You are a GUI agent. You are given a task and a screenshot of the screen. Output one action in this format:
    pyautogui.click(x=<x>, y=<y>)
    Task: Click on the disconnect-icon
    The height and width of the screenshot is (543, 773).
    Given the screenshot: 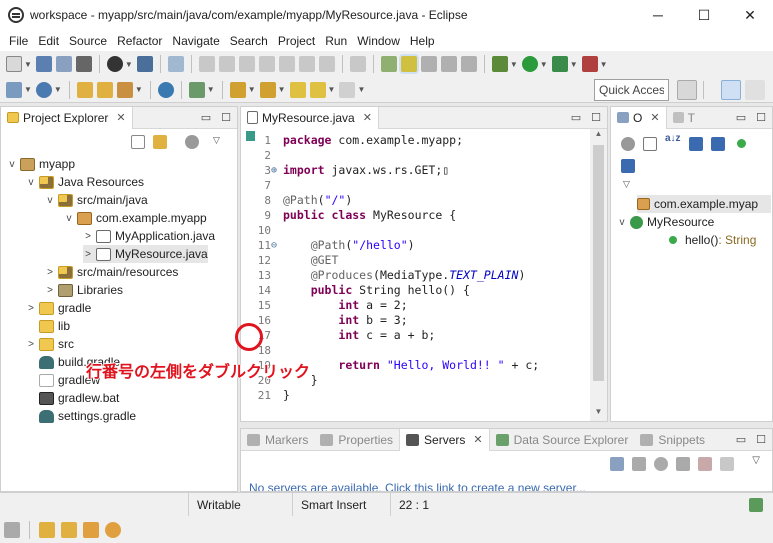 What is the action you would take?
    pyautogui.click(x=266, y=64)
    